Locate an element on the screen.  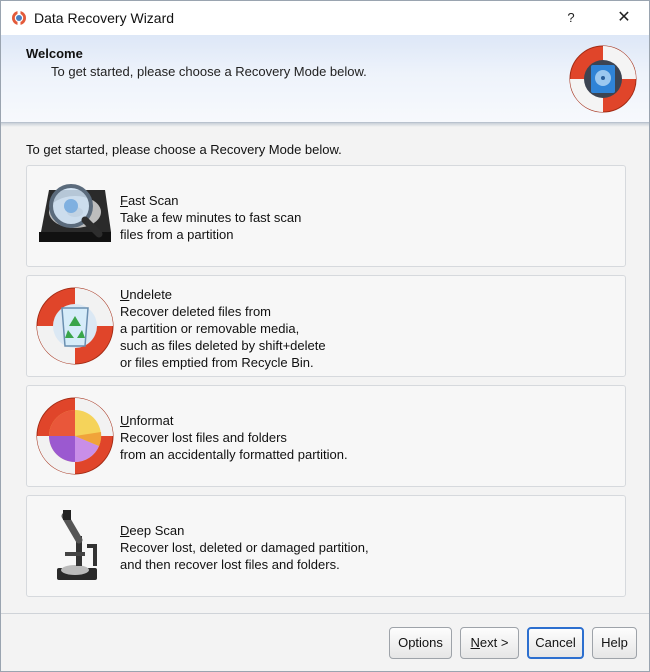
mode-description-line: or files emptied from Recycle Bin. is located at coordinates (217, 362).